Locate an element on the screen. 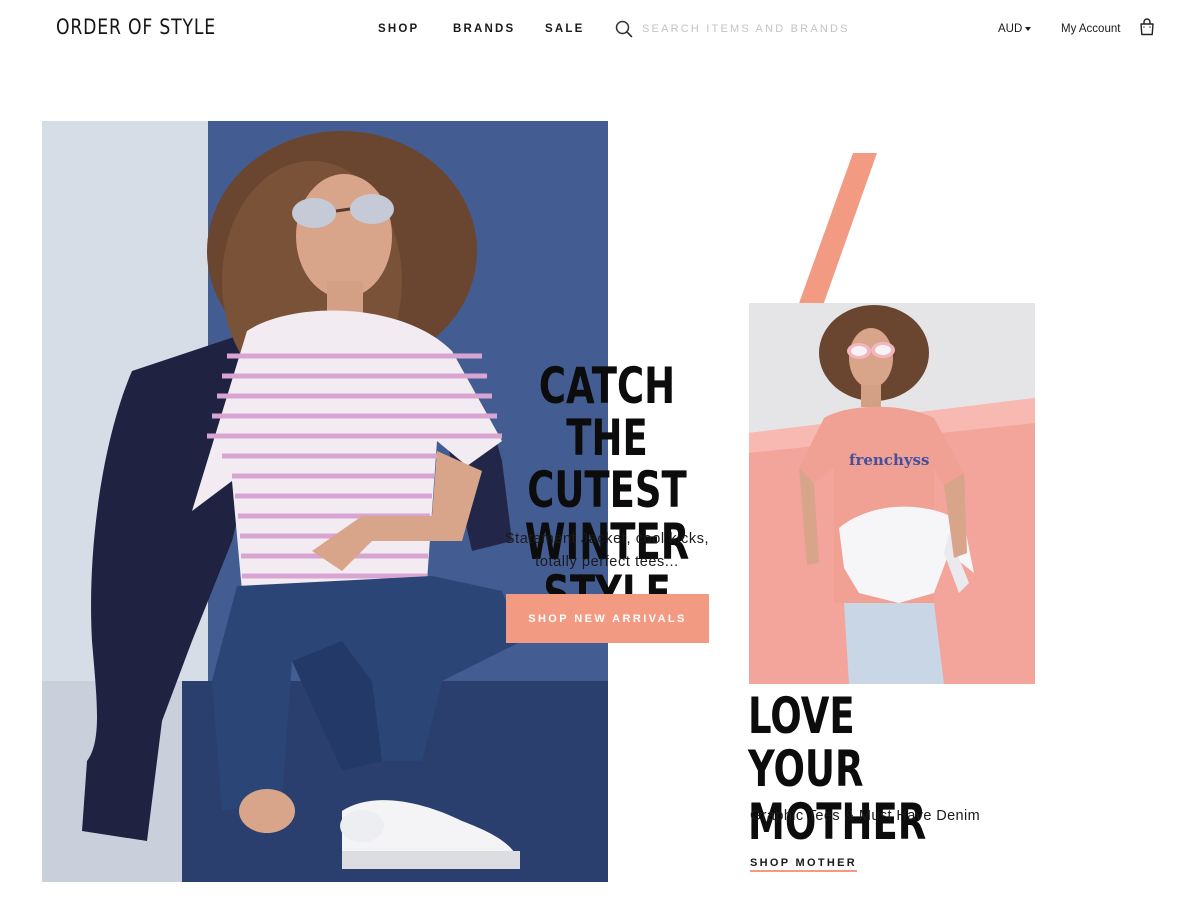 This screenshot has height=899, width=1200. nav-brands: BRANDS is located at coordinates (484, 29).